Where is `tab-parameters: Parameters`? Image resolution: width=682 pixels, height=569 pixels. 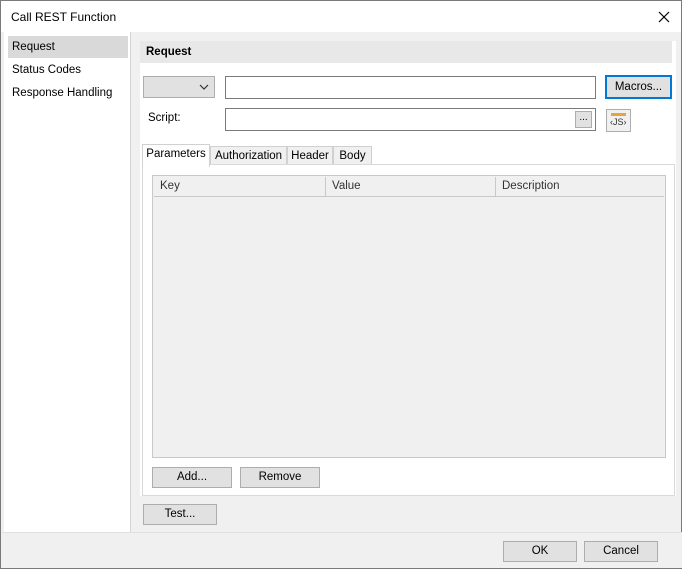
tab-parameters: Parameters is located at coordinates (176, 155).